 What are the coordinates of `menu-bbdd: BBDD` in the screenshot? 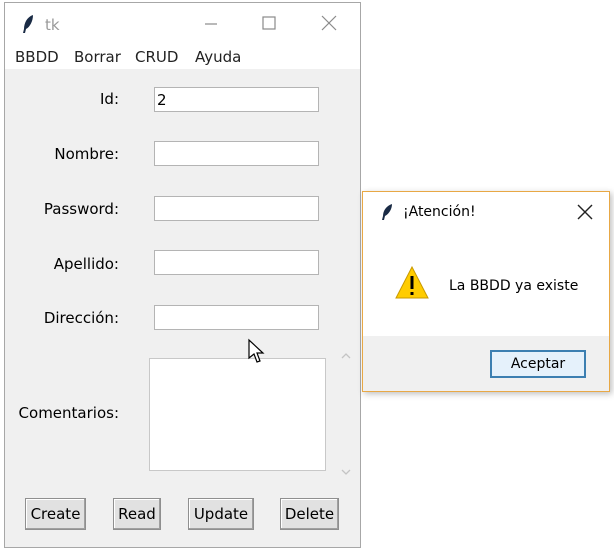 It's located at (37, 57).